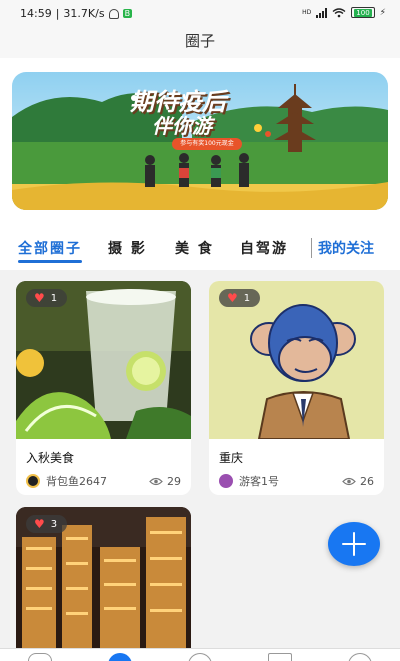  What do you see at coordinates (36, 13) in the screenshot?
I see `status-time: 14:59` at bounding box center [36, 13].